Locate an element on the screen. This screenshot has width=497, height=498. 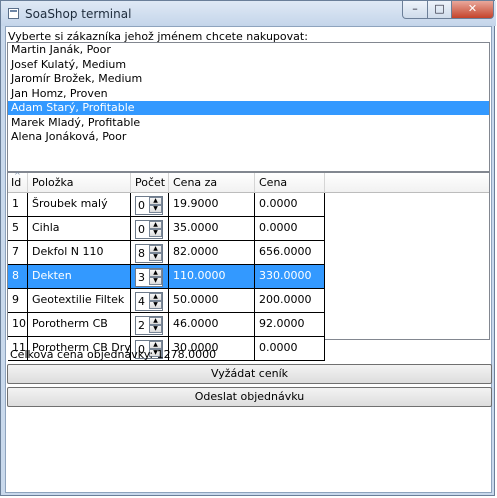
cell-quantity: 8 ▲ ▼ is located at coordinates (150, 253).